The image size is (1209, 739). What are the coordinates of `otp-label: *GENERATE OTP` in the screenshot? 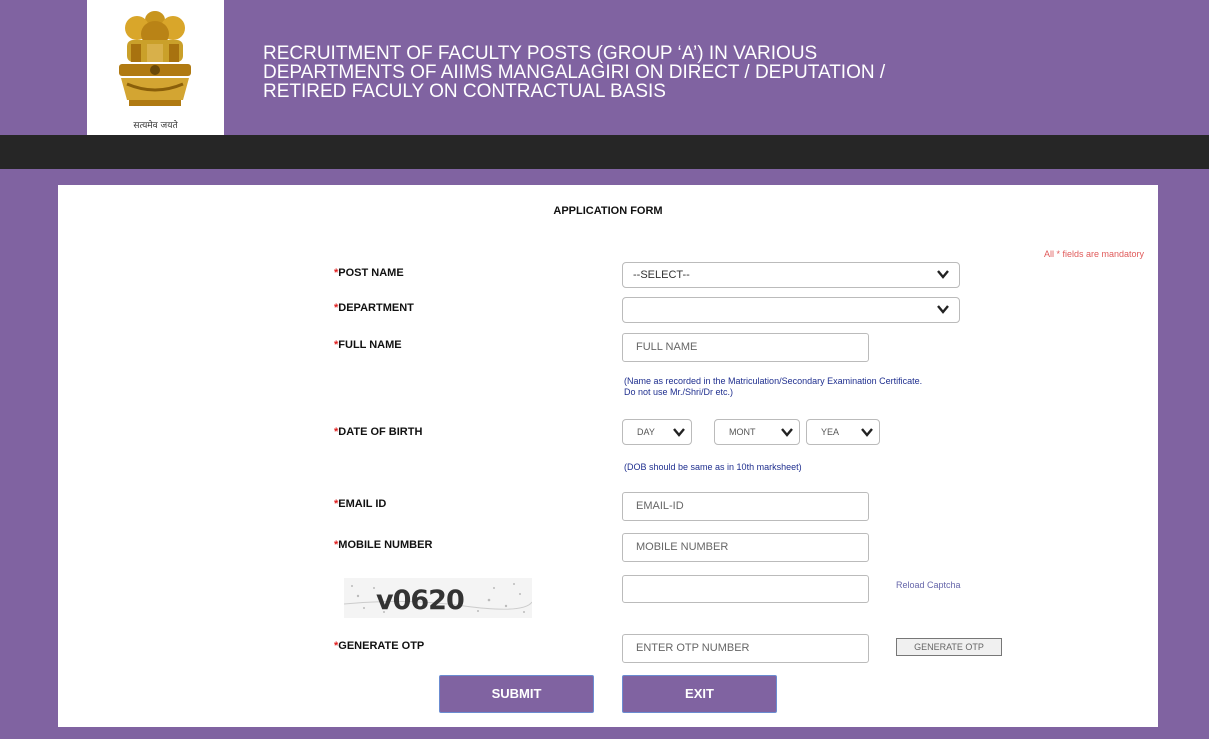 It's located at (379, 646).